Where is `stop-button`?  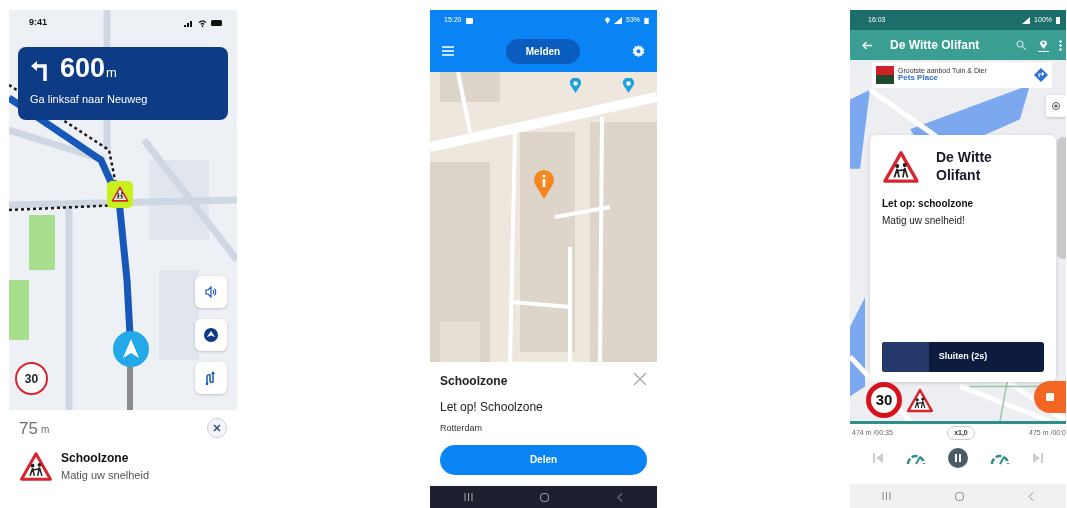
stop-button is located at coordinates (1050, 397).